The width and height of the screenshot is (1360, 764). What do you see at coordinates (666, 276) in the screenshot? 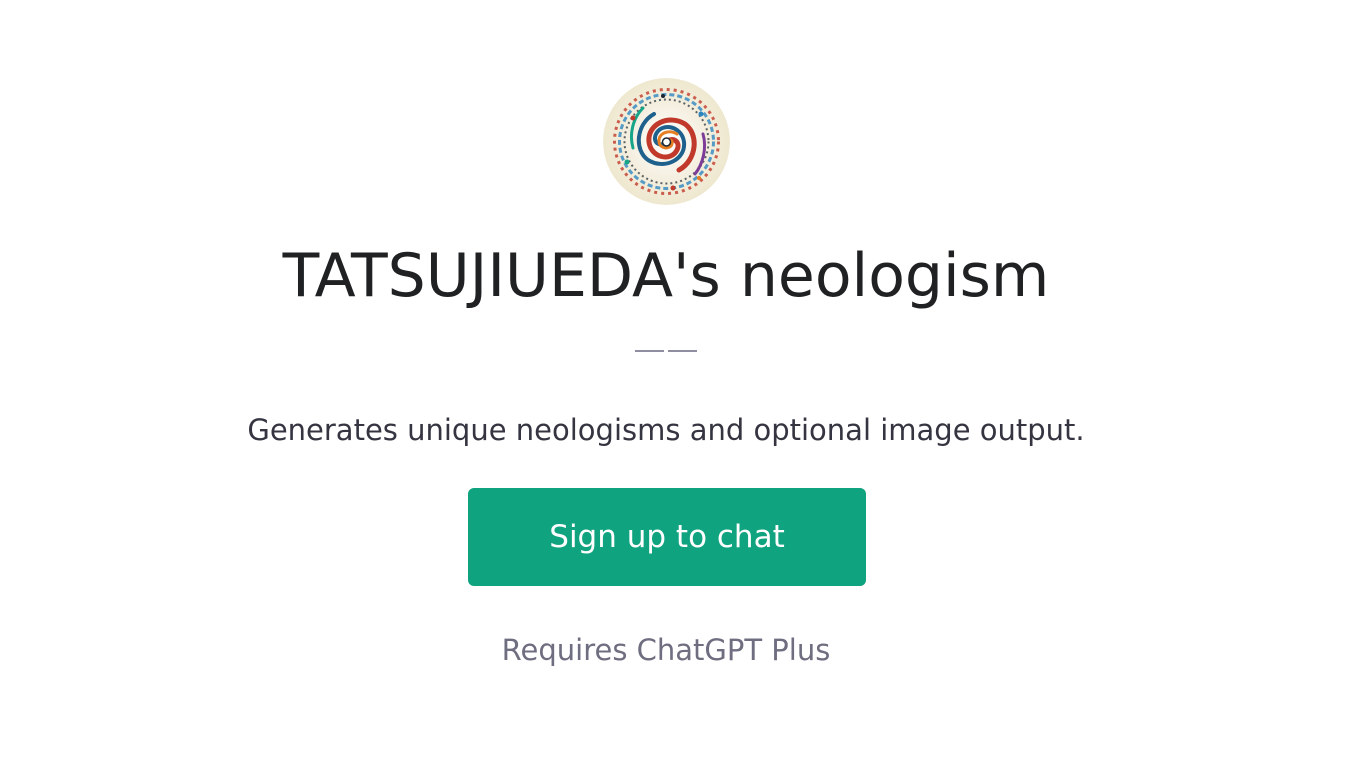
I see `gpt-title: TATSUJIUEDA's neologism` at bounding box center [666, 276].